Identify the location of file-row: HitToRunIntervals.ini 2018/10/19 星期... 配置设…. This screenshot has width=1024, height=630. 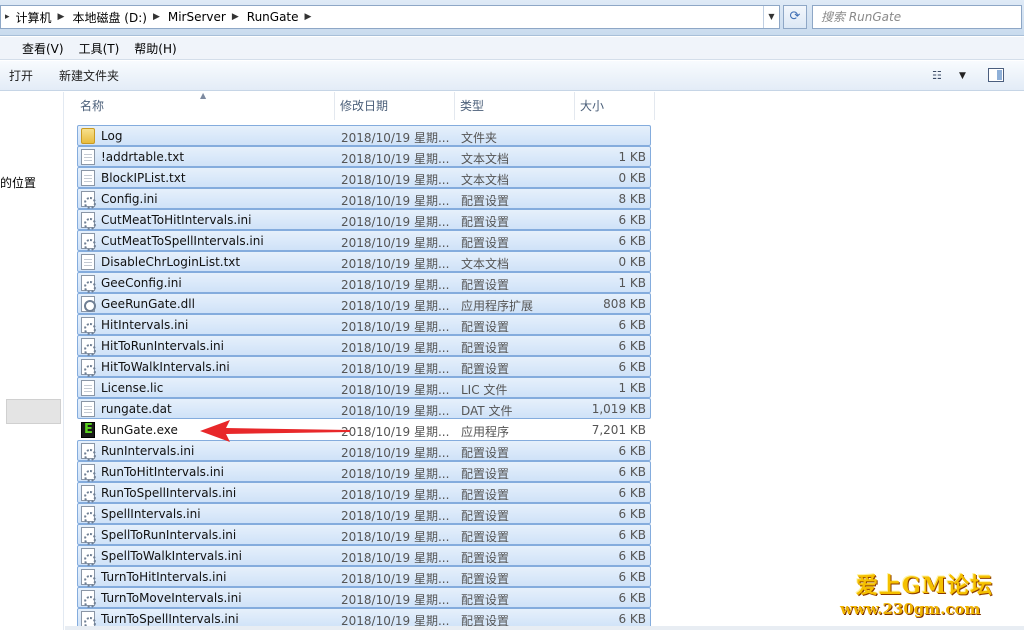
(364, 345).